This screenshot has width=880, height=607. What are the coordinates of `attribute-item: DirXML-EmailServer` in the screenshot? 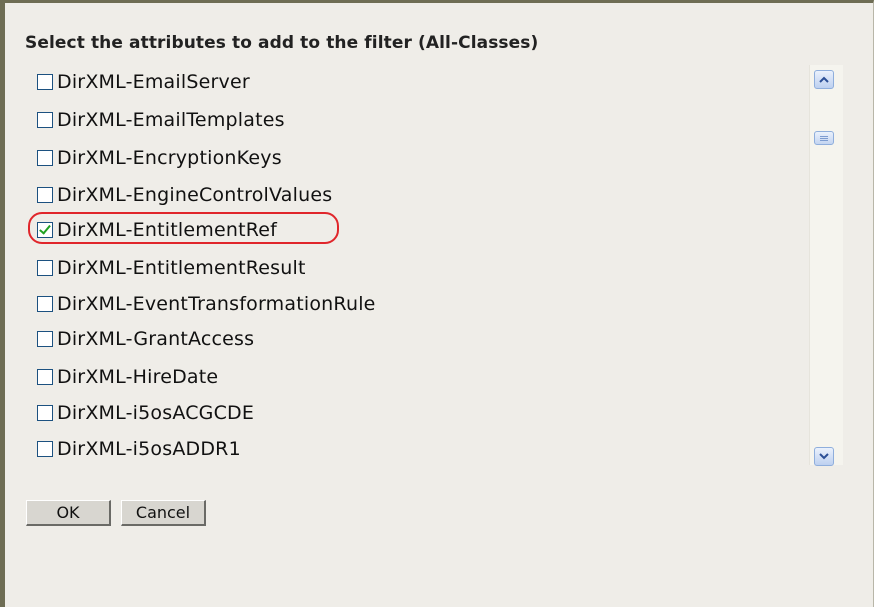 It's located at (137, 82).